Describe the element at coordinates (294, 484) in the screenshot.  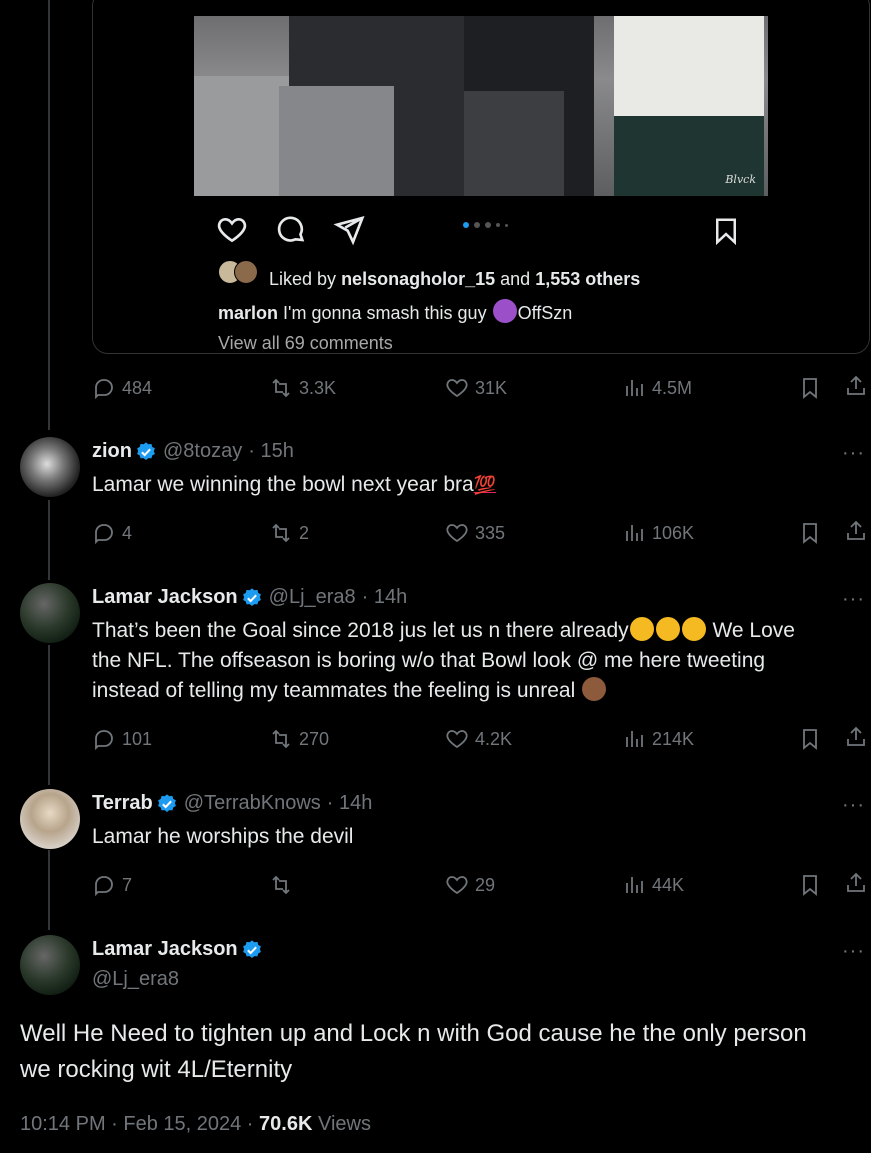
I see `reply-text: Lamar we winning the bowl next year bra💯` at that location.